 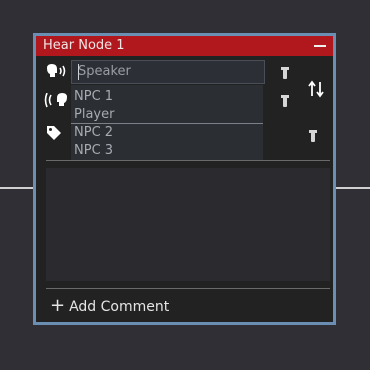 What do you see at coordinates (56, 102) in the screenshot?
I see `listening-head-icon` at bounding box center [56, 102].